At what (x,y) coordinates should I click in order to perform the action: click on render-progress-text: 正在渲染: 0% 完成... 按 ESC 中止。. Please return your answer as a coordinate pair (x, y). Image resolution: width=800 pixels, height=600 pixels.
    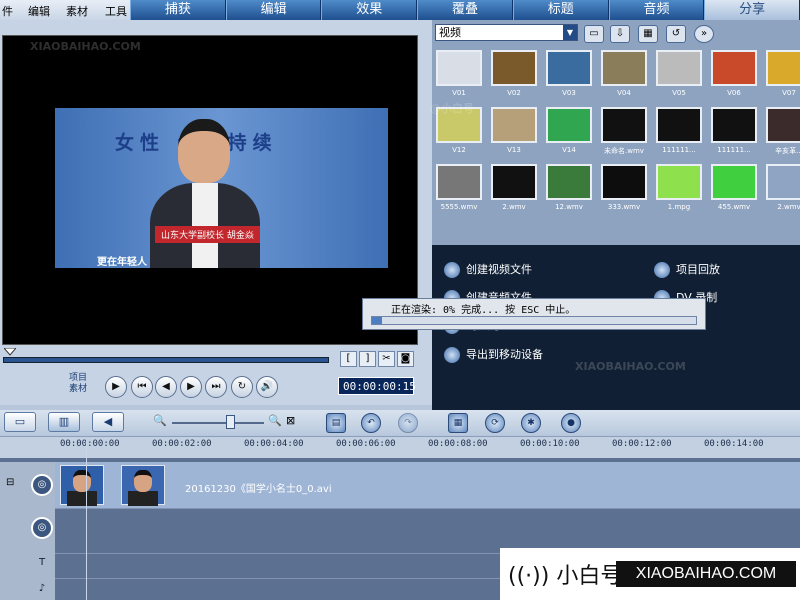
    Looking at the image, I should click on (483, 310).